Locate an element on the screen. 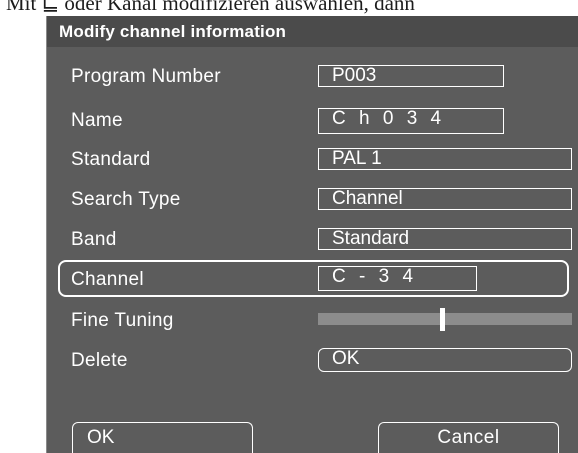  band-field: Standard is located at coordinates (445, 239).